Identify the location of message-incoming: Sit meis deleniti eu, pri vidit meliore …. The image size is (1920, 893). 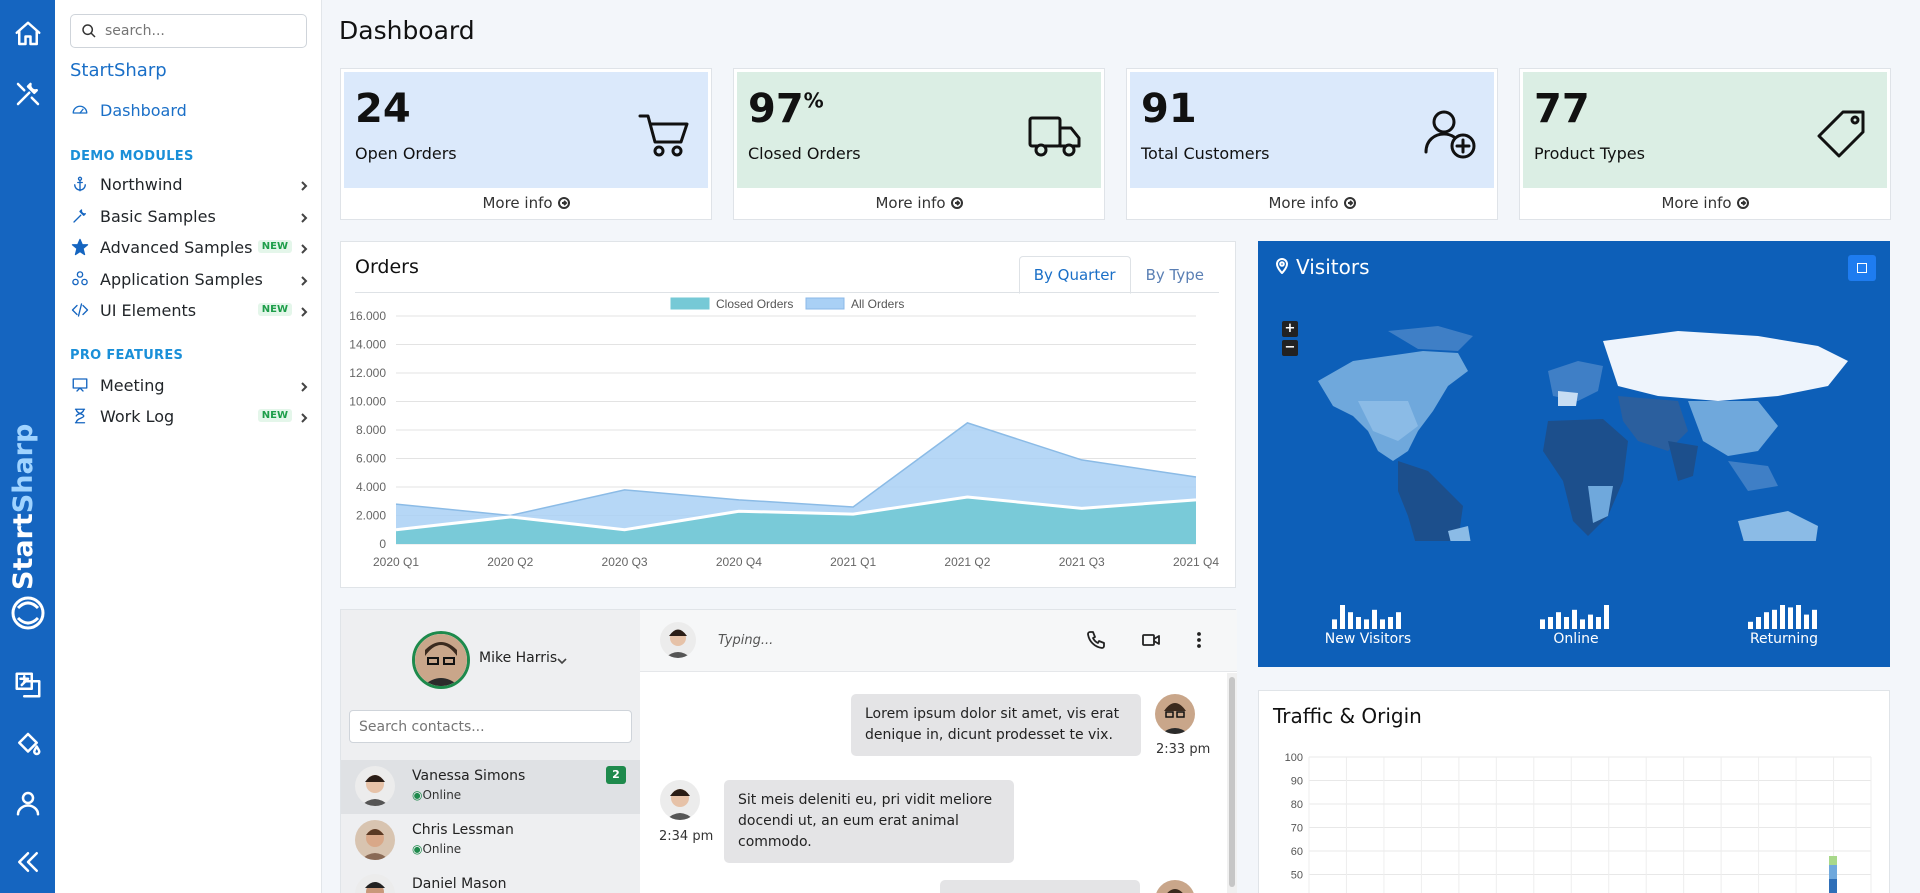
(869, 821).